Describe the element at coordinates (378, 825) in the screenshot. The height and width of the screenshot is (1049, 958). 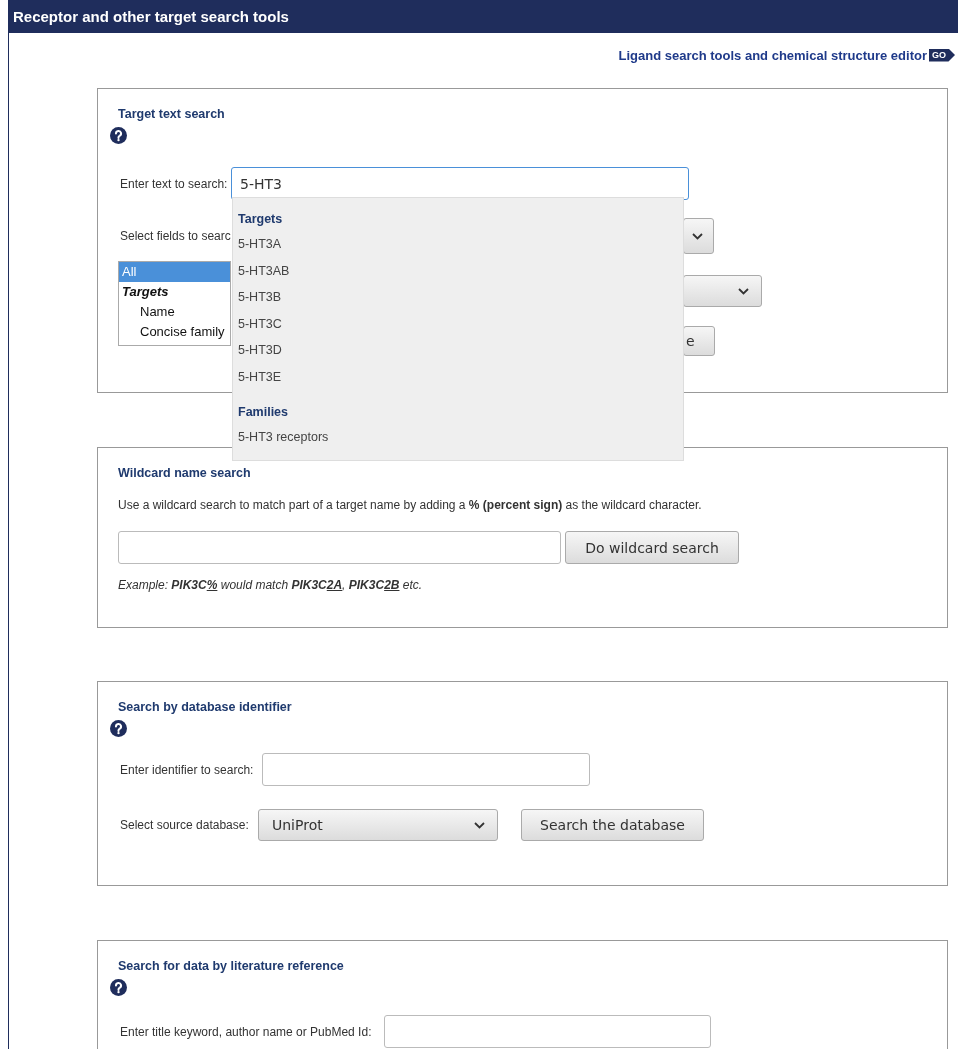
I see `database-dropdown: UniProt` at that location.